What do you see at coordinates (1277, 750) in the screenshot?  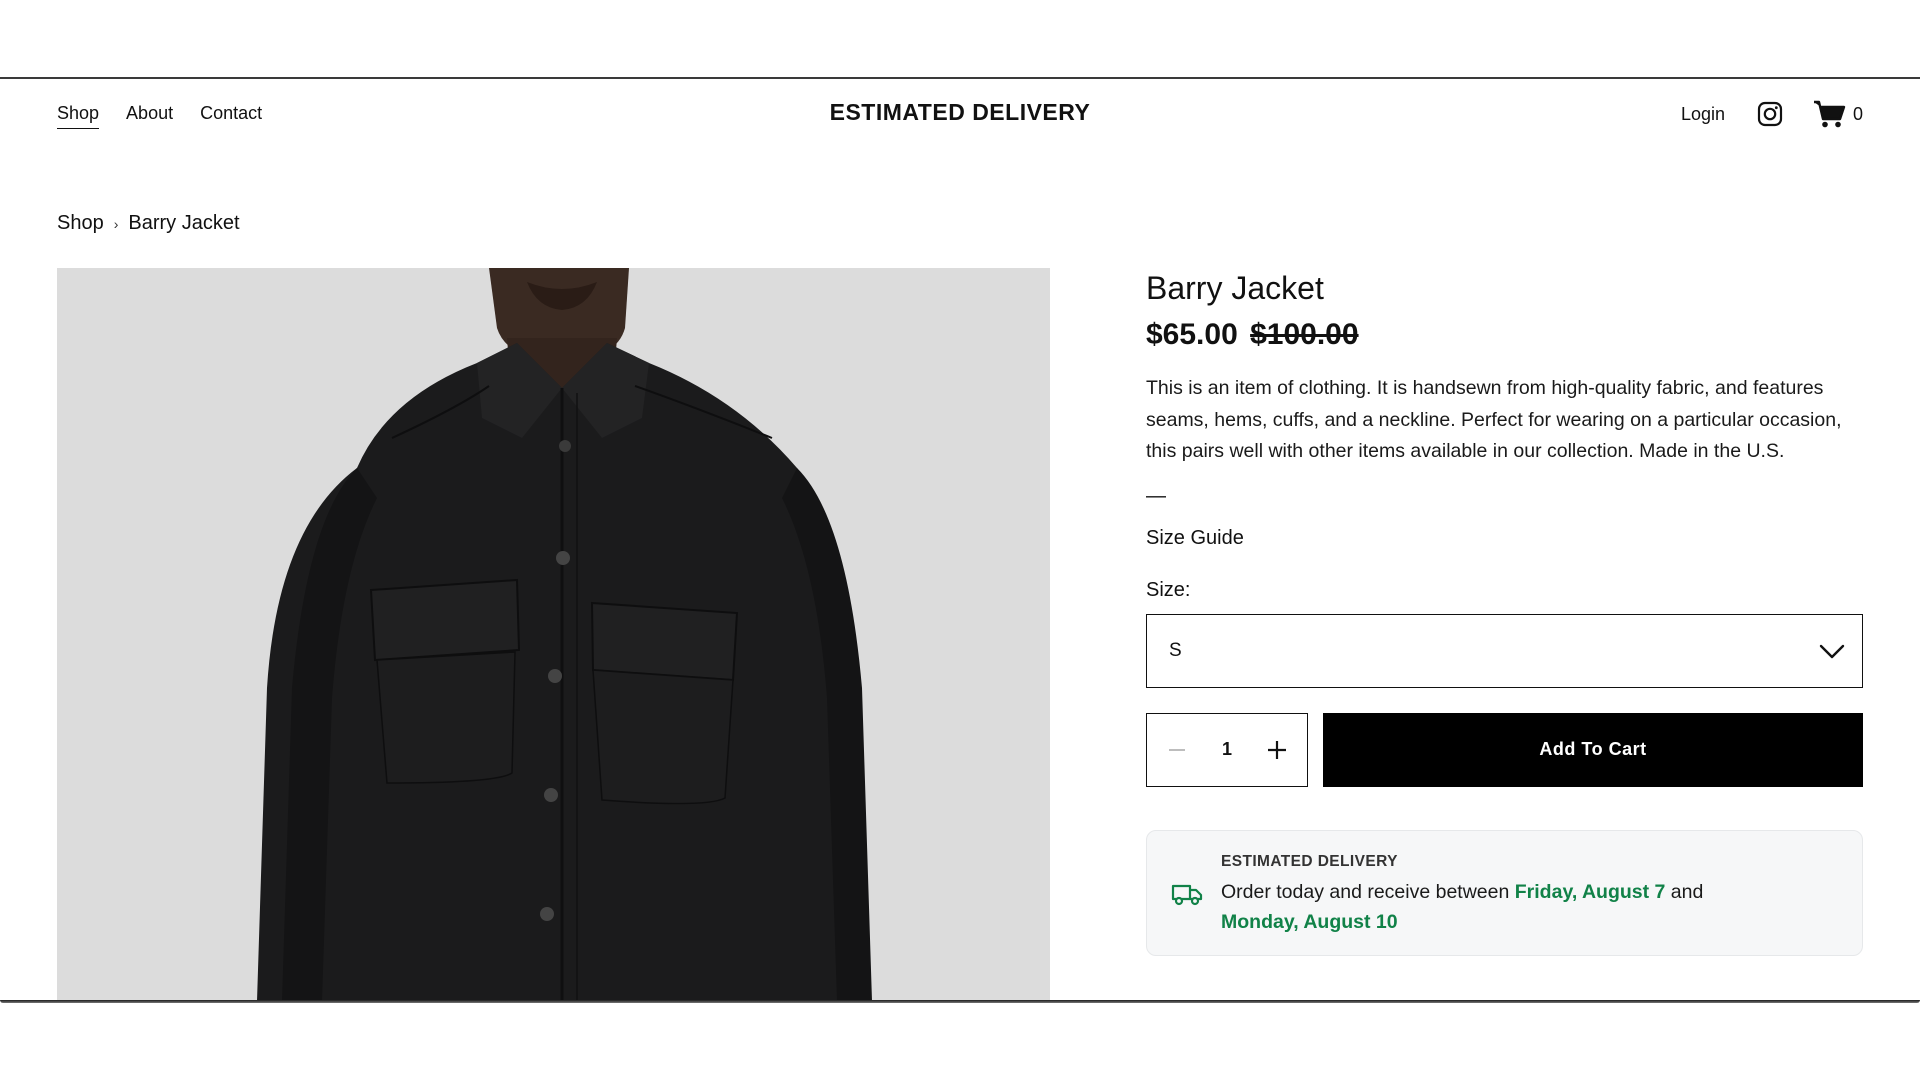 I see `plus-icon` at bounding box center [1277, 750].